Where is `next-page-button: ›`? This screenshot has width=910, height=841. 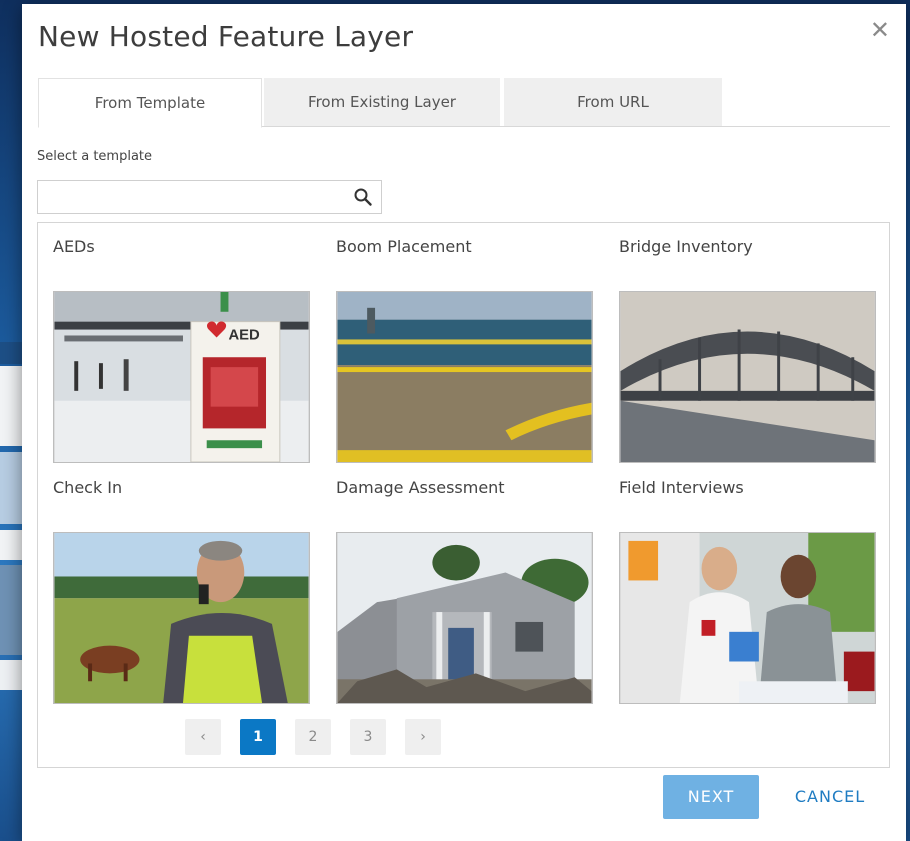
next-page-button: › is located at coordinates (423, 737).